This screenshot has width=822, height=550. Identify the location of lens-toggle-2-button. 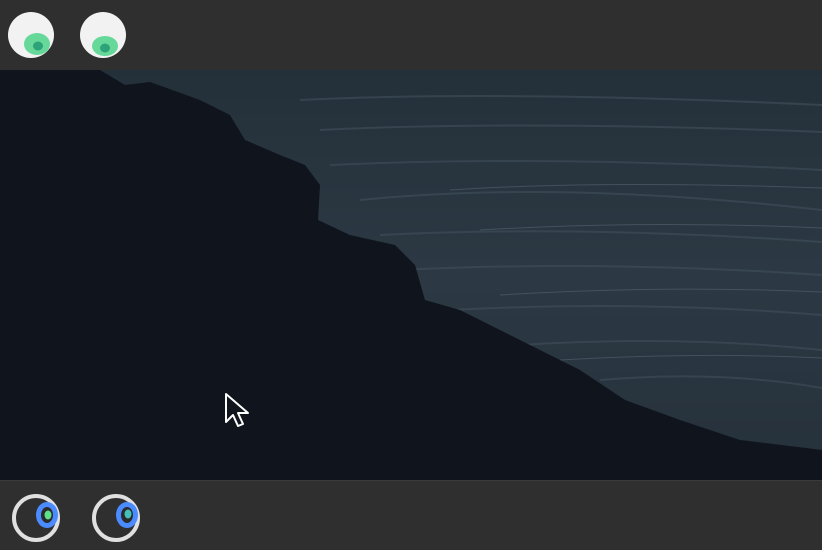
(116, 518).